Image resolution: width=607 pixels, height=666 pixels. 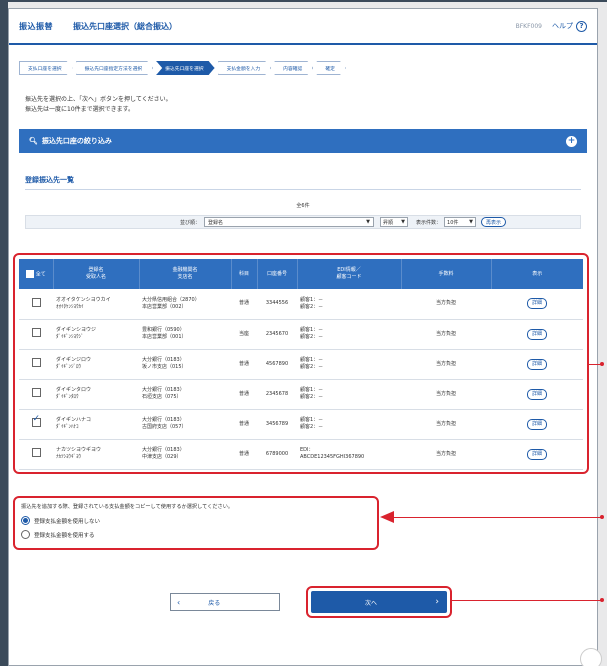 What do you see at coordinates (36, 274) in the screenshot?
I see `select-all-header: 全て` at bounding box center [36, 274].